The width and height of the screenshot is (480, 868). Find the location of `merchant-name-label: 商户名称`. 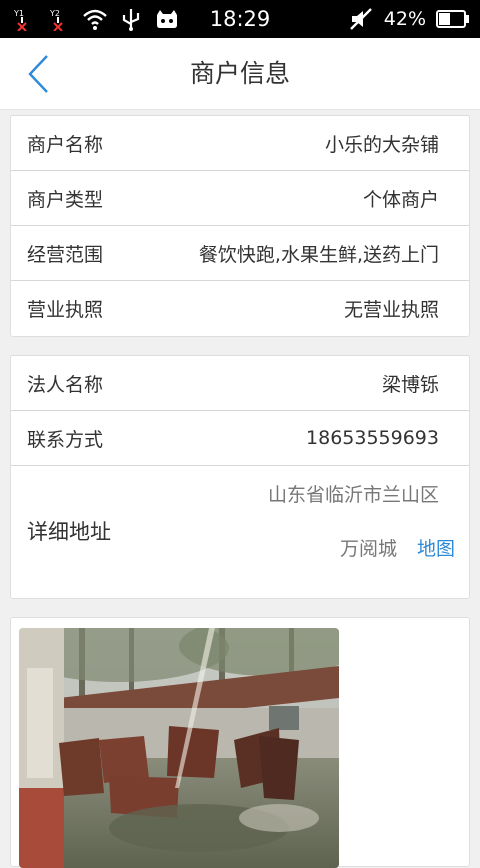

merchant-name-label: 商户名称 is located at coordinates (65, 144).